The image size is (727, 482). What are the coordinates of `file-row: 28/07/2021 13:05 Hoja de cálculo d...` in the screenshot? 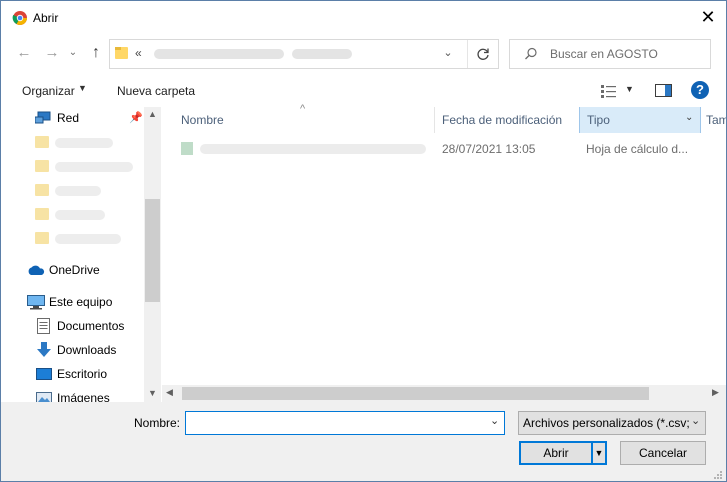 It's located at (444, 148).